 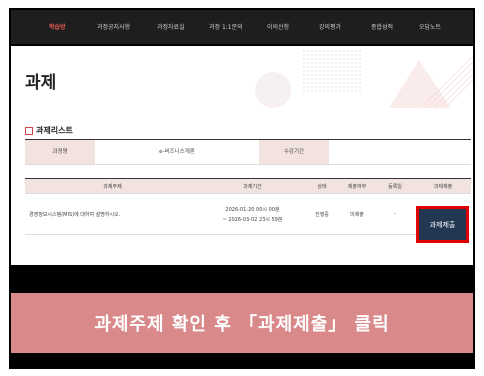 What do you see at coordinates (177, 152) in the screenshot?
I see `course-value: e-비즈니스개론` at bounding box center [177, 152].